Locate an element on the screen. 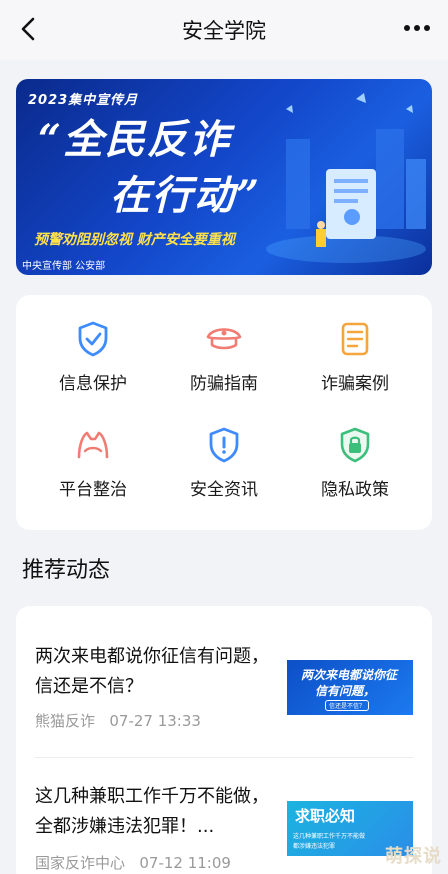  thumb-text: 两次来电都说你征 is located at coordinates (349, 675).